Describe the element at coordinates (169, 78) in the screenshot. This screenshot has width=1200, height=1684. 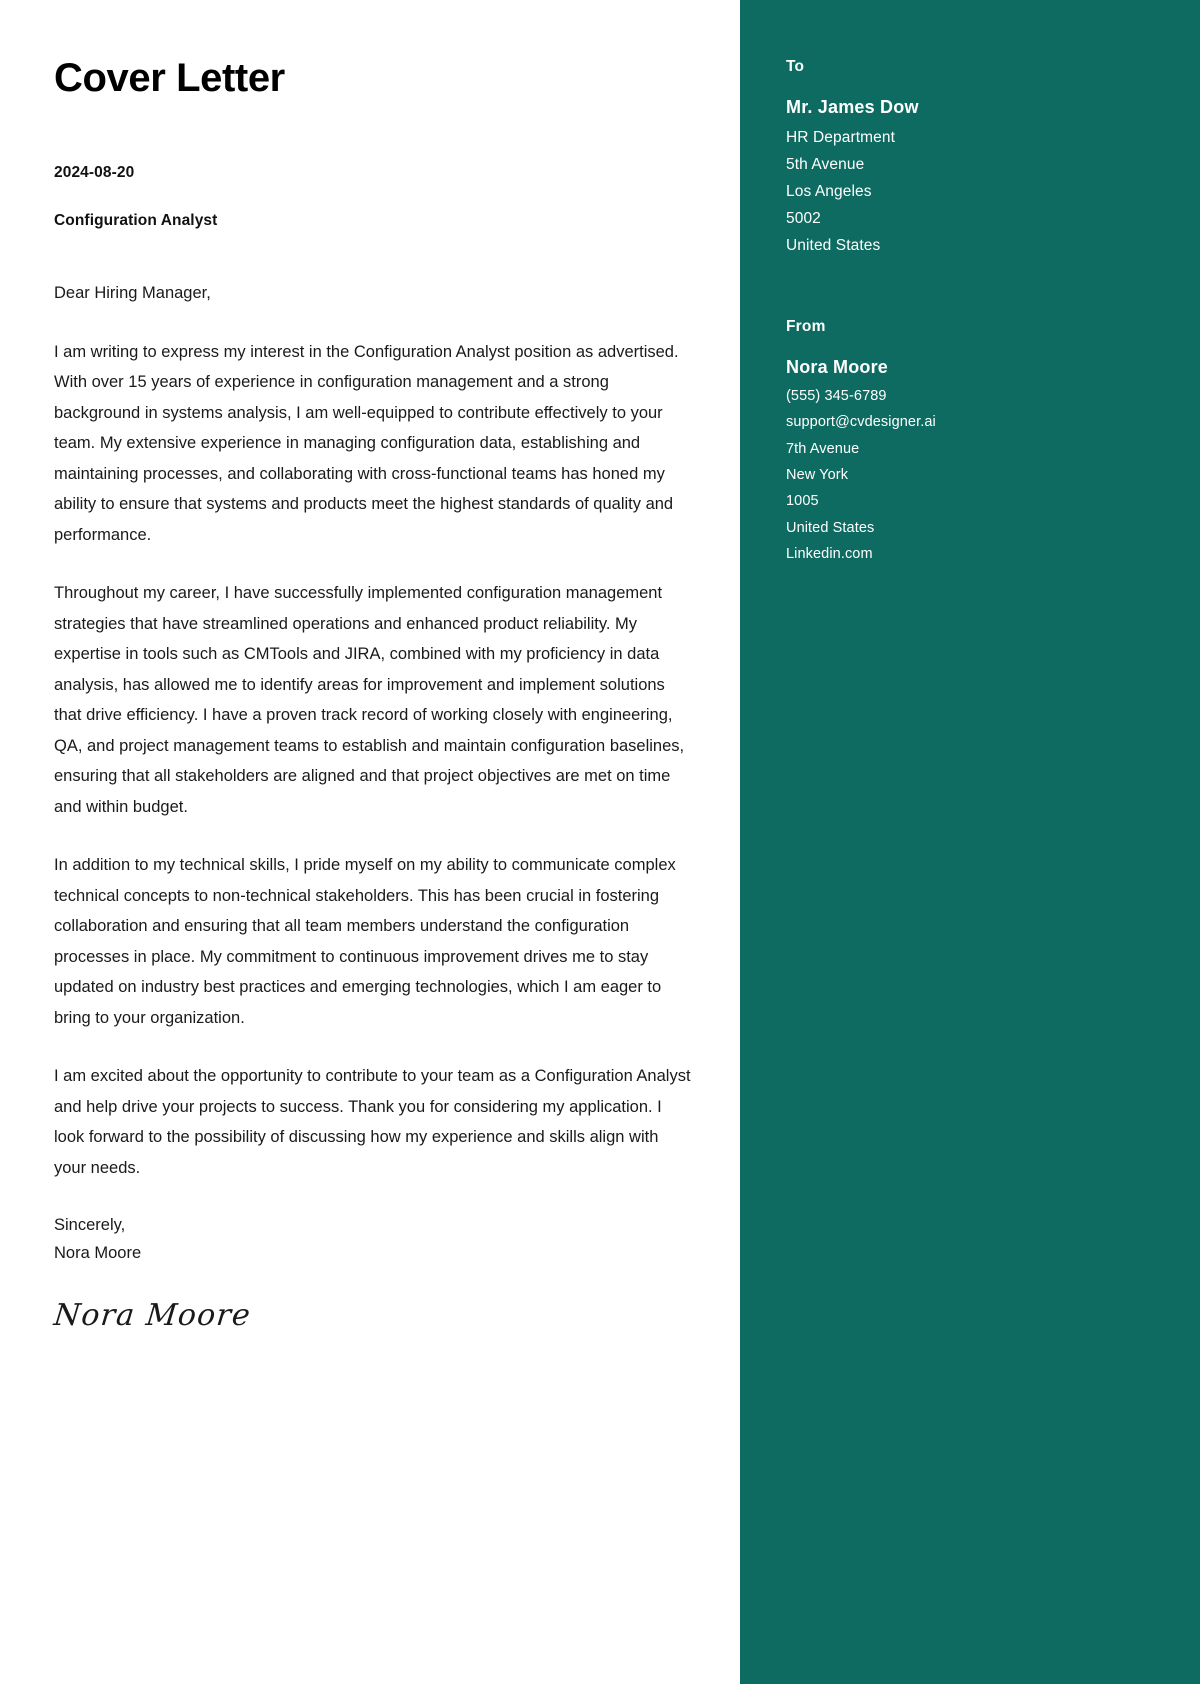
I see `page-title: Cover Letter` at that location.